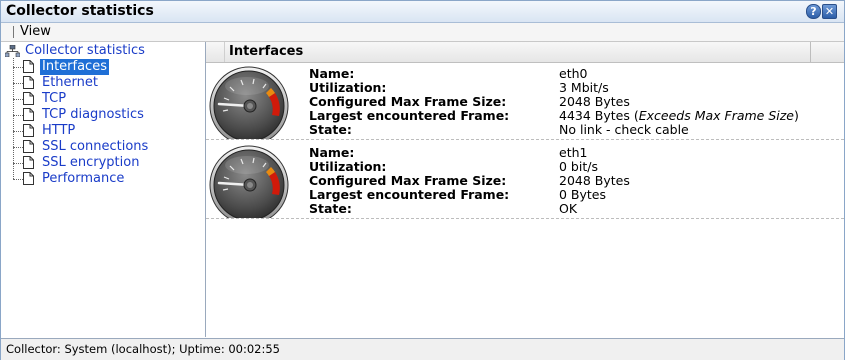  I want to click on tree-item-label: Performance, so click(83, 178).